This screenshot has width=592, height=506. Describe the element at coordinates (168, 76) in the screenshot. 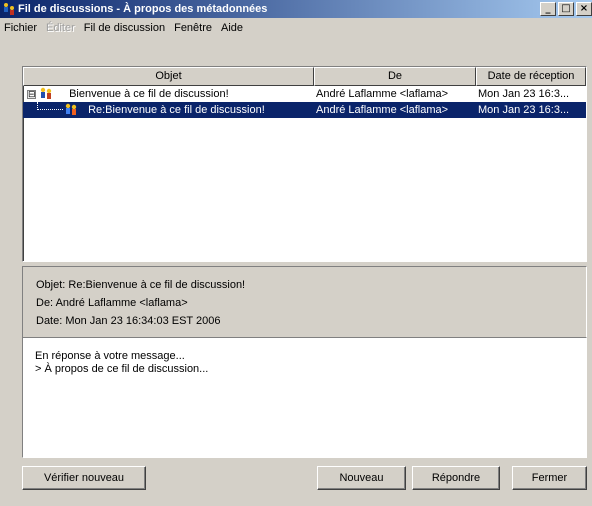

I see `column-header-objet: Objet` at that location.